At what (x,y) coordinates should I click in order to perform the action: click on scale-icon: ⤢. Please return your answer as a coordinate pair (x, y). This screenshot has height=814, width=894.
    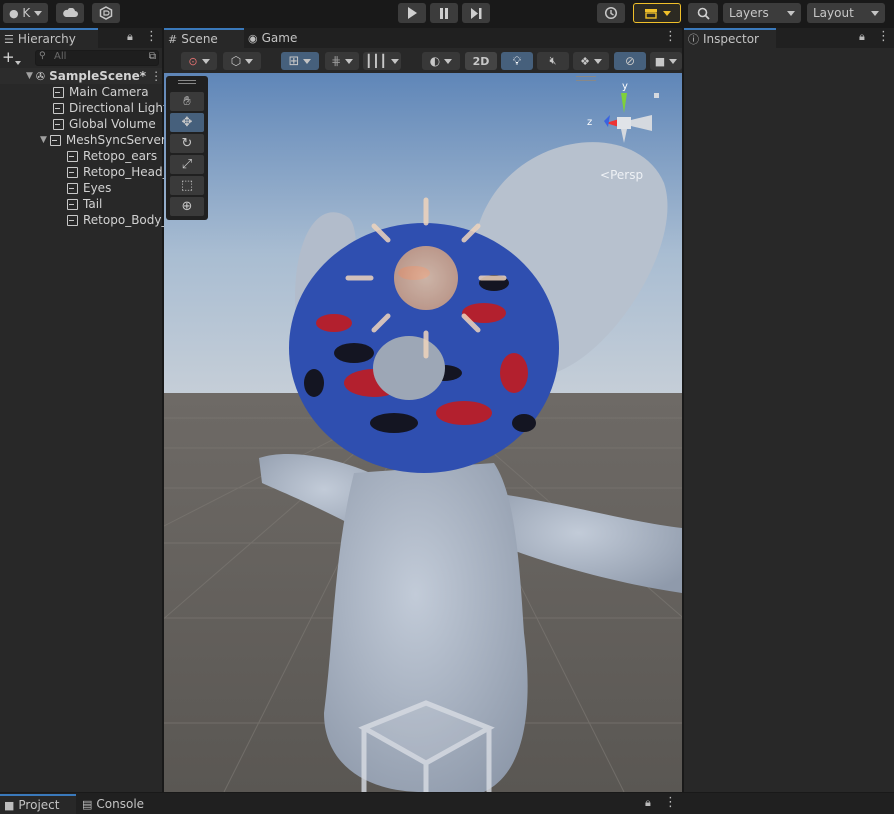
    Looking at the image, I should click on (187, 164).